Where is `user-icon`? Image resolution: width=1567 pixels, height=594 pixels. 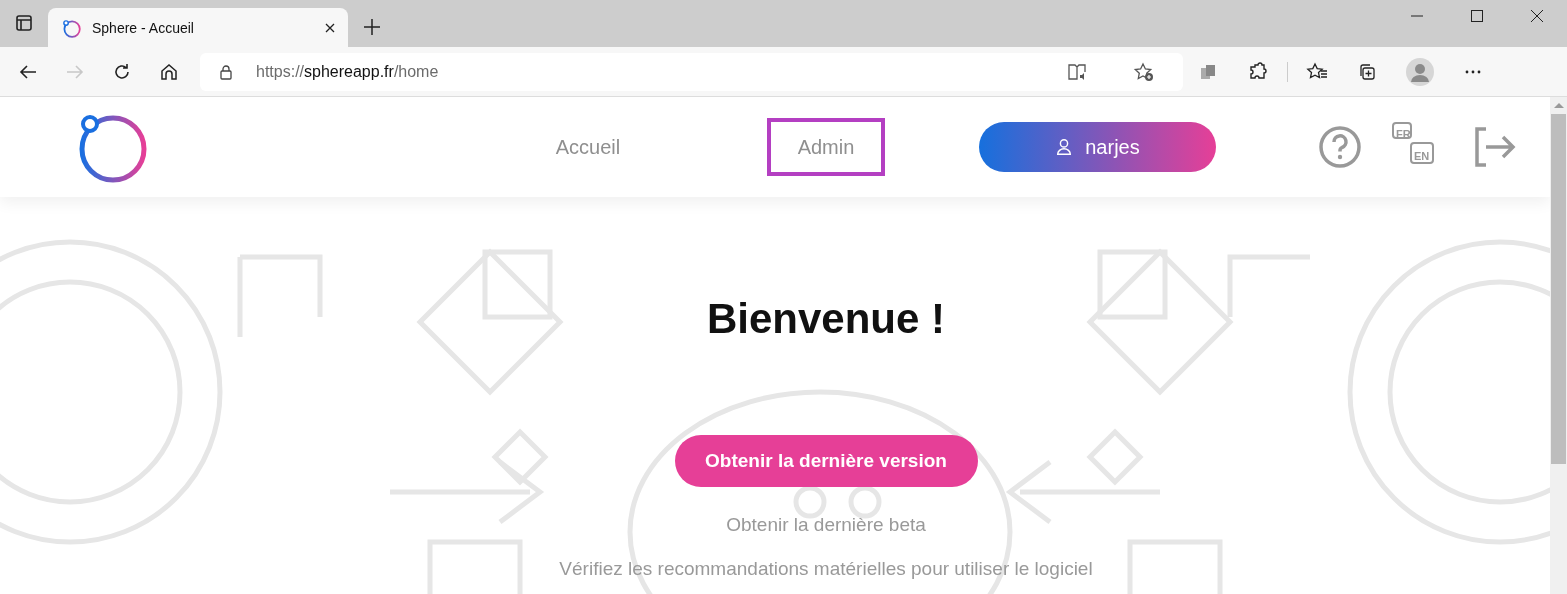
user-icon is located at coordinates (1064, 147).